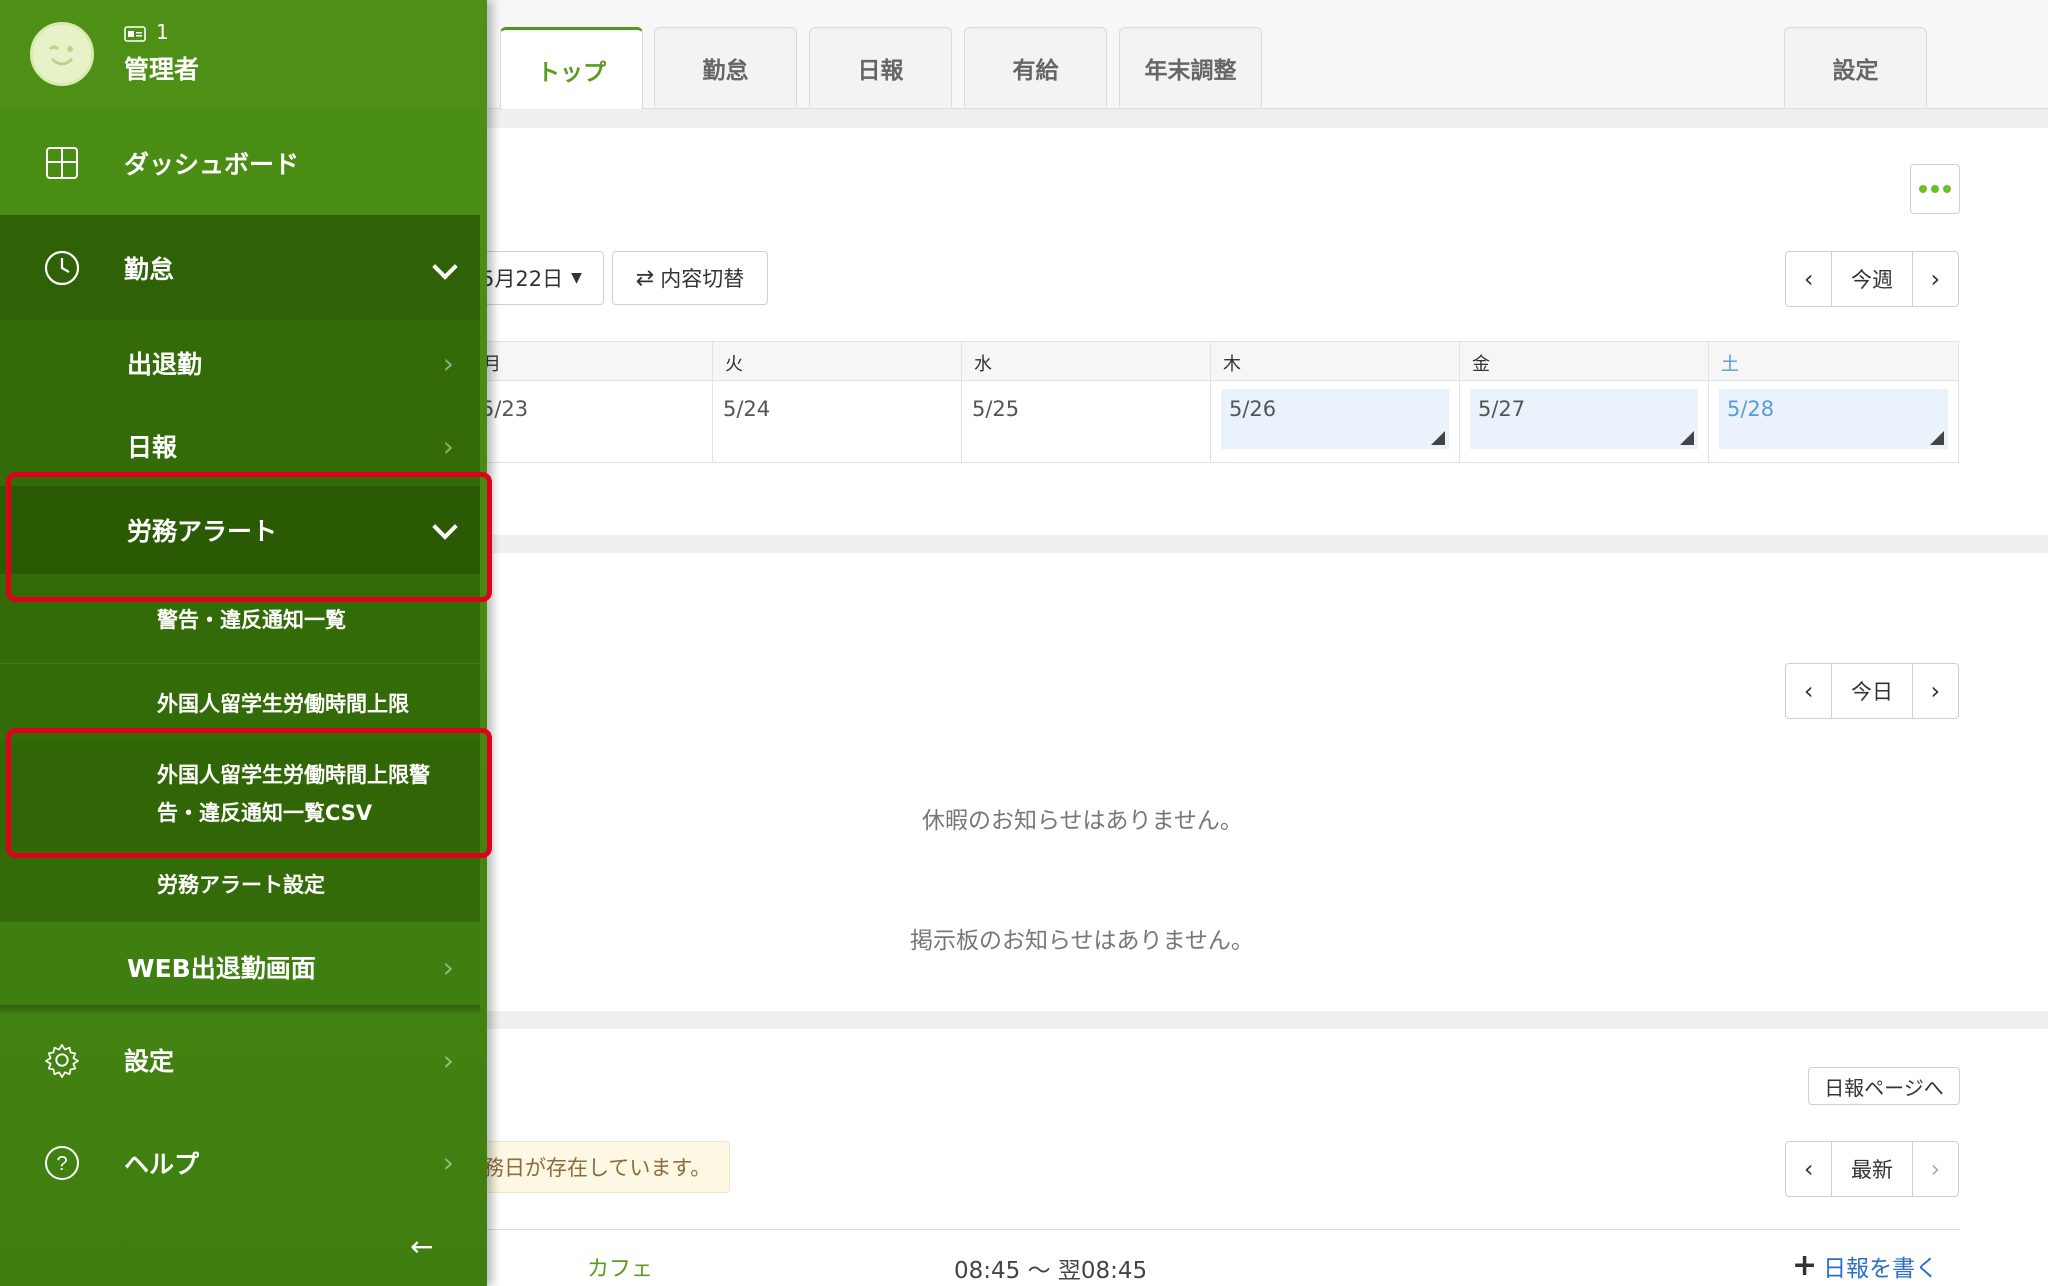  Describe the element at coordinates (1051, 1271) in the screenshot. I see `report-time-range: 08:45 ～ 翌08:45` at that location.